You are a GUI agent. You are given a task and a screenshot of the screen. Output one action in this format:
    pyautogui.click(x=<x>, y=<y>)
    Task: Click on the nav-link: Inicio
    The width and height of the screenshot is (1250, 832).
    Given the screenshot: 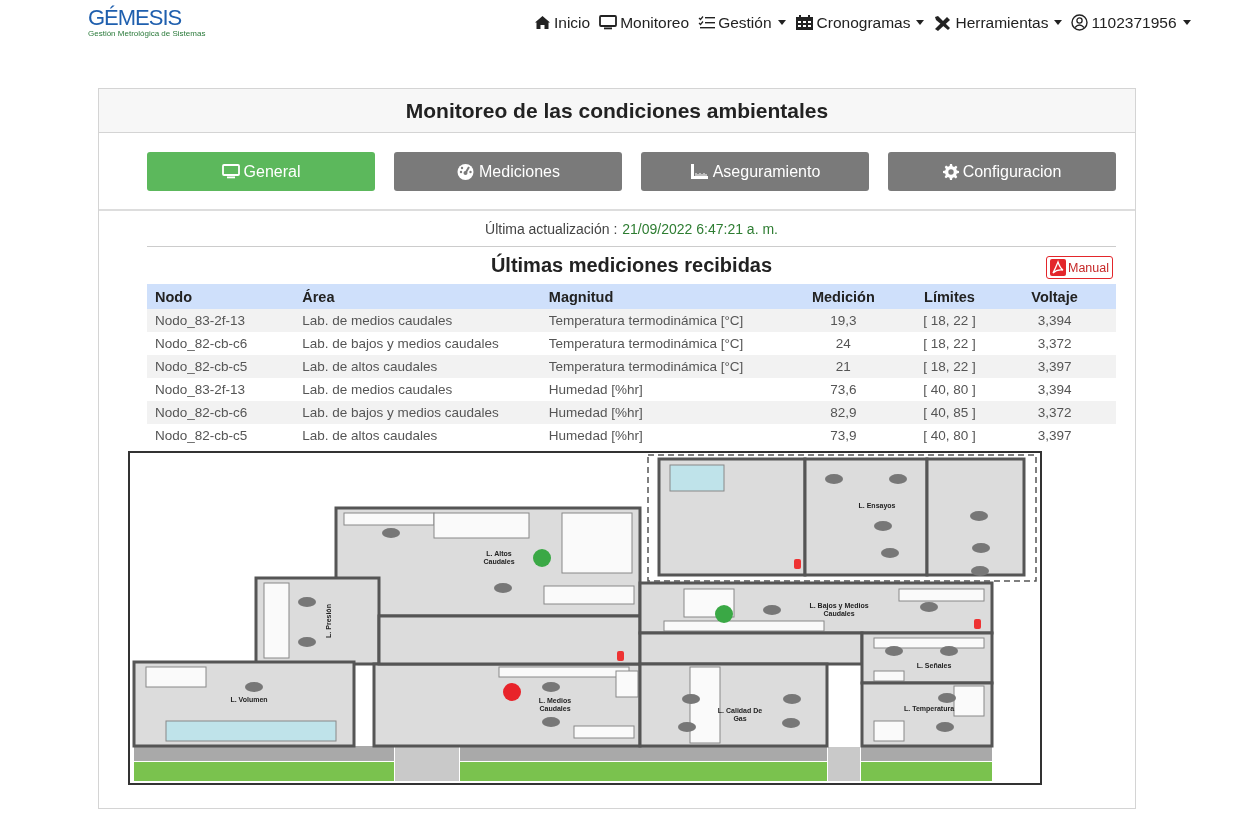 What is the action you would take?
    pyautogui.click(x=562, y=22)
    